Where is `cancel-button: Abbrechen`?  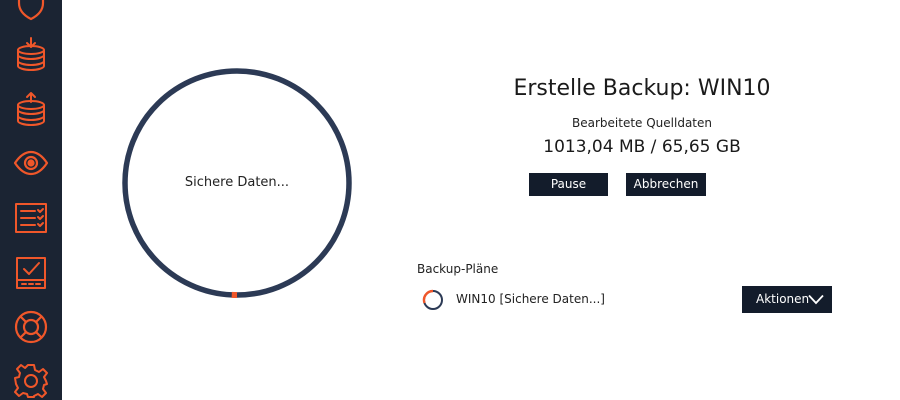
cancel-button: Abbrechen is located at coordinates (666, 184).